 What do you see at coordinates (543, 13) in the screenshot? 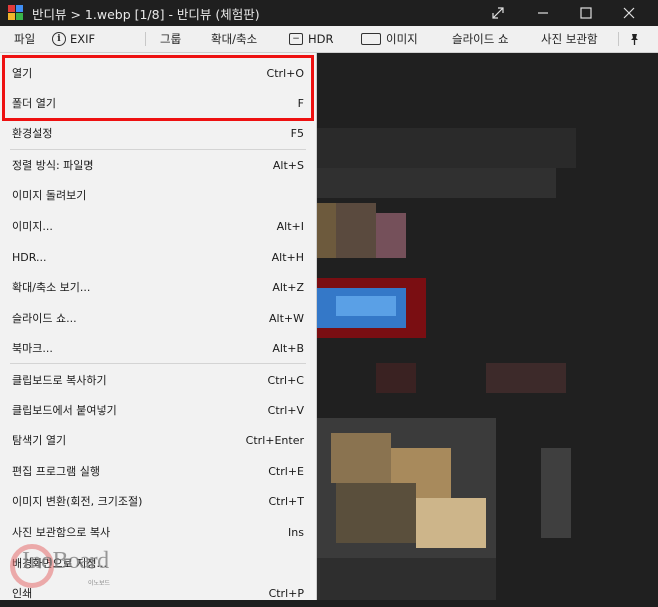
I see `minimize-icon` at bounding box center [543, 13].